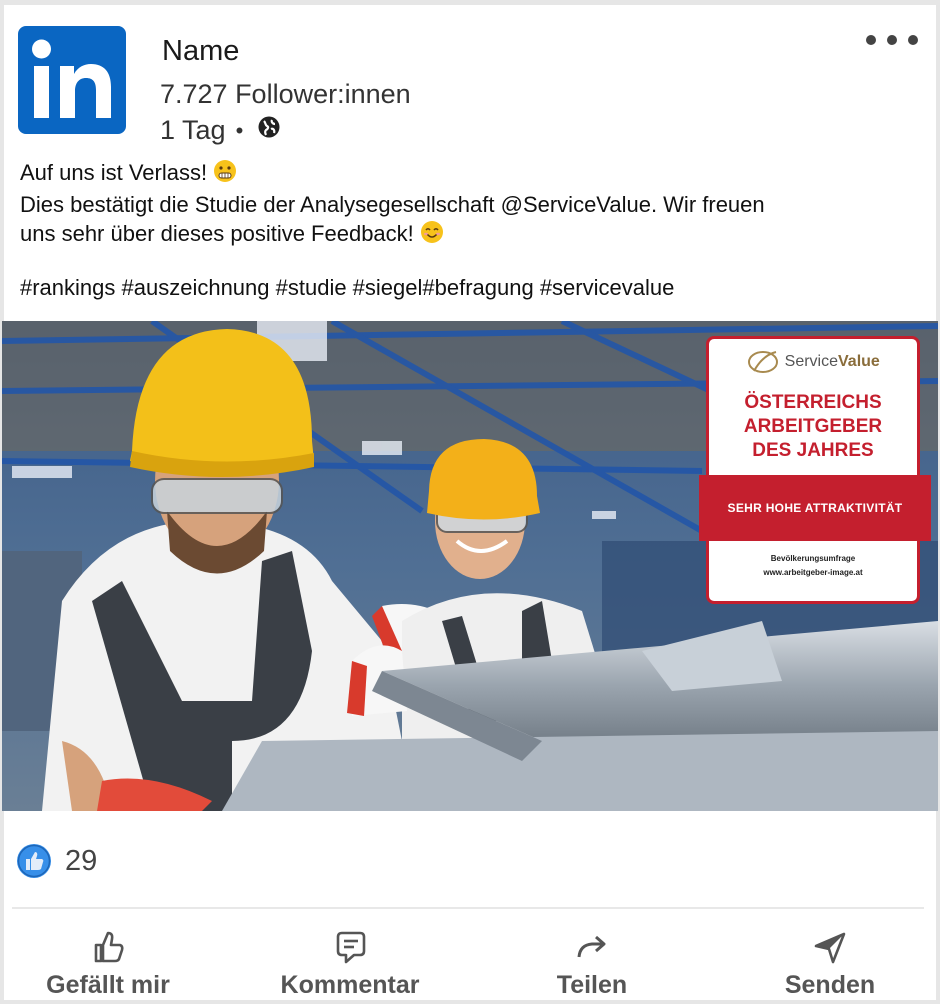 The image size is (940, 1004). What do you see at coordinates (81, 861) in the screenshot?
I see `like-count: 29` at bounding box center [81, 861].